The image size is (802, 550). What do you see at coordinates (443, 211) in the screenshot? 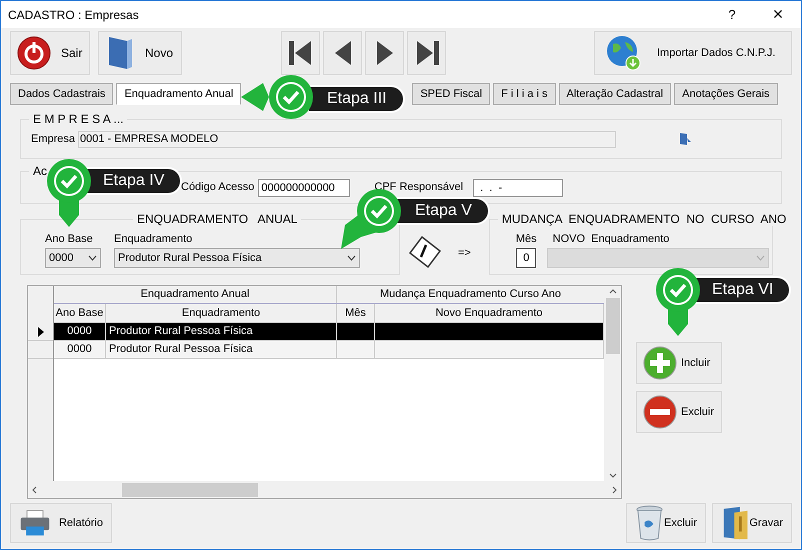
I see `callout-label: Etapa V` at bounding box center [443, 211].